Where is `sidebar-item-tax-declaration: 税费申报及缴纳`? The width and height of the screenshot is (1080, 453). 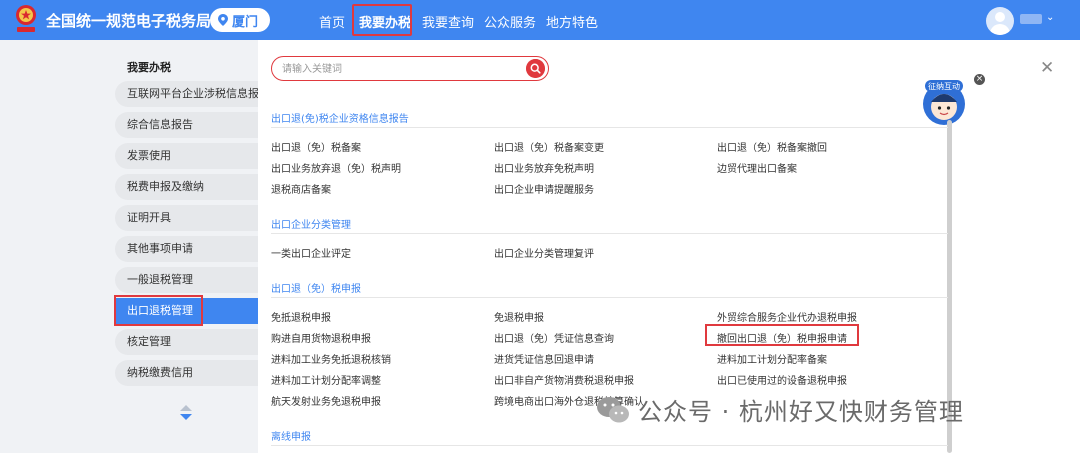
sidebar-item-tax-declaration: 税费申报及缴纳 is located at coordinates (186, 187).